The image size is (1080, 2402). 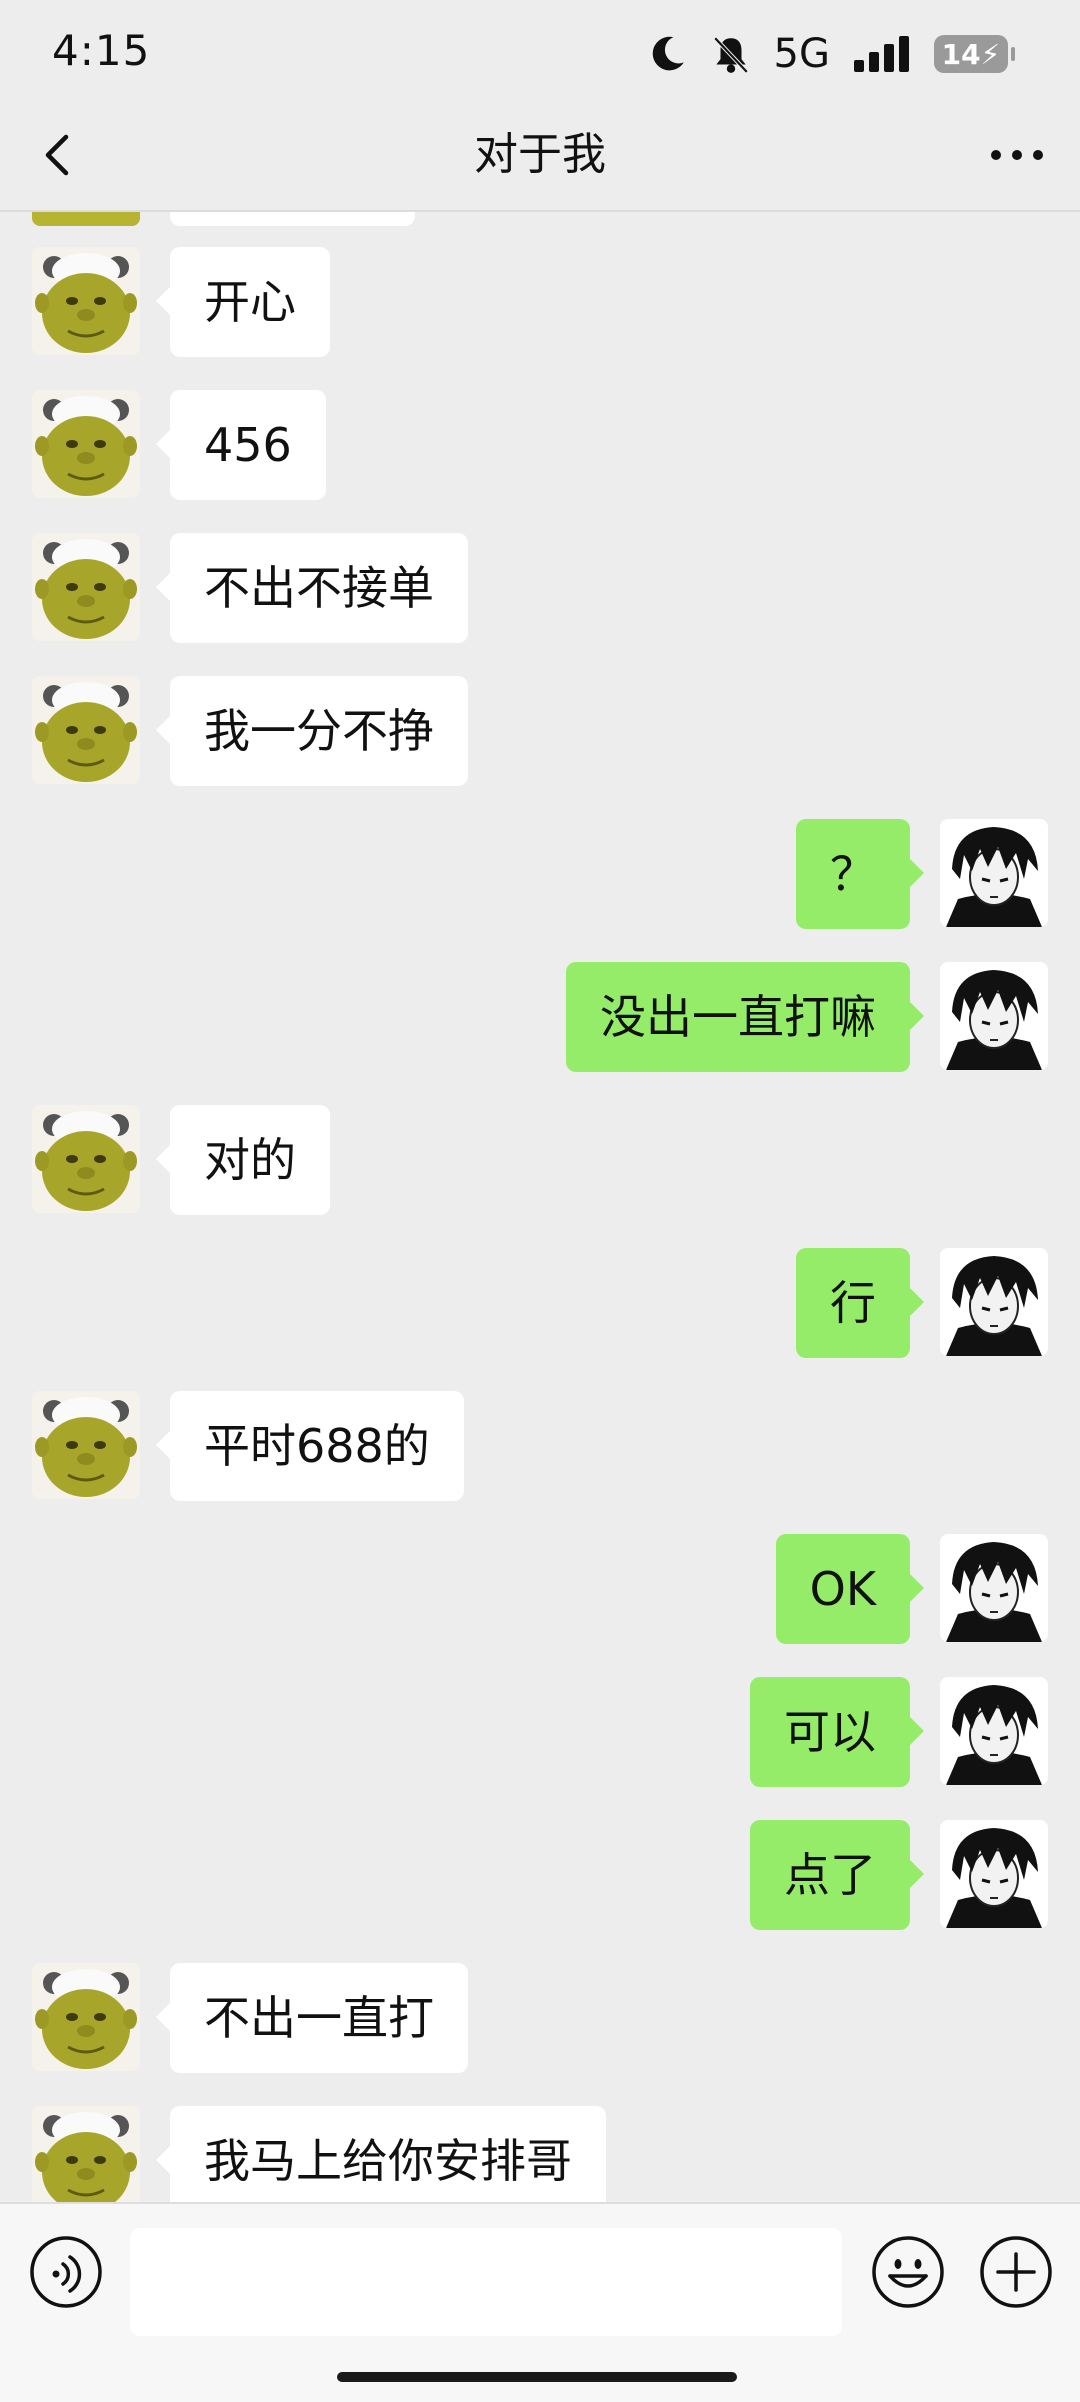 What do you see at coordinates (540, 1732) in the screenshot?
I see `sent-message: 可以` at bounding box center [540, 1732].